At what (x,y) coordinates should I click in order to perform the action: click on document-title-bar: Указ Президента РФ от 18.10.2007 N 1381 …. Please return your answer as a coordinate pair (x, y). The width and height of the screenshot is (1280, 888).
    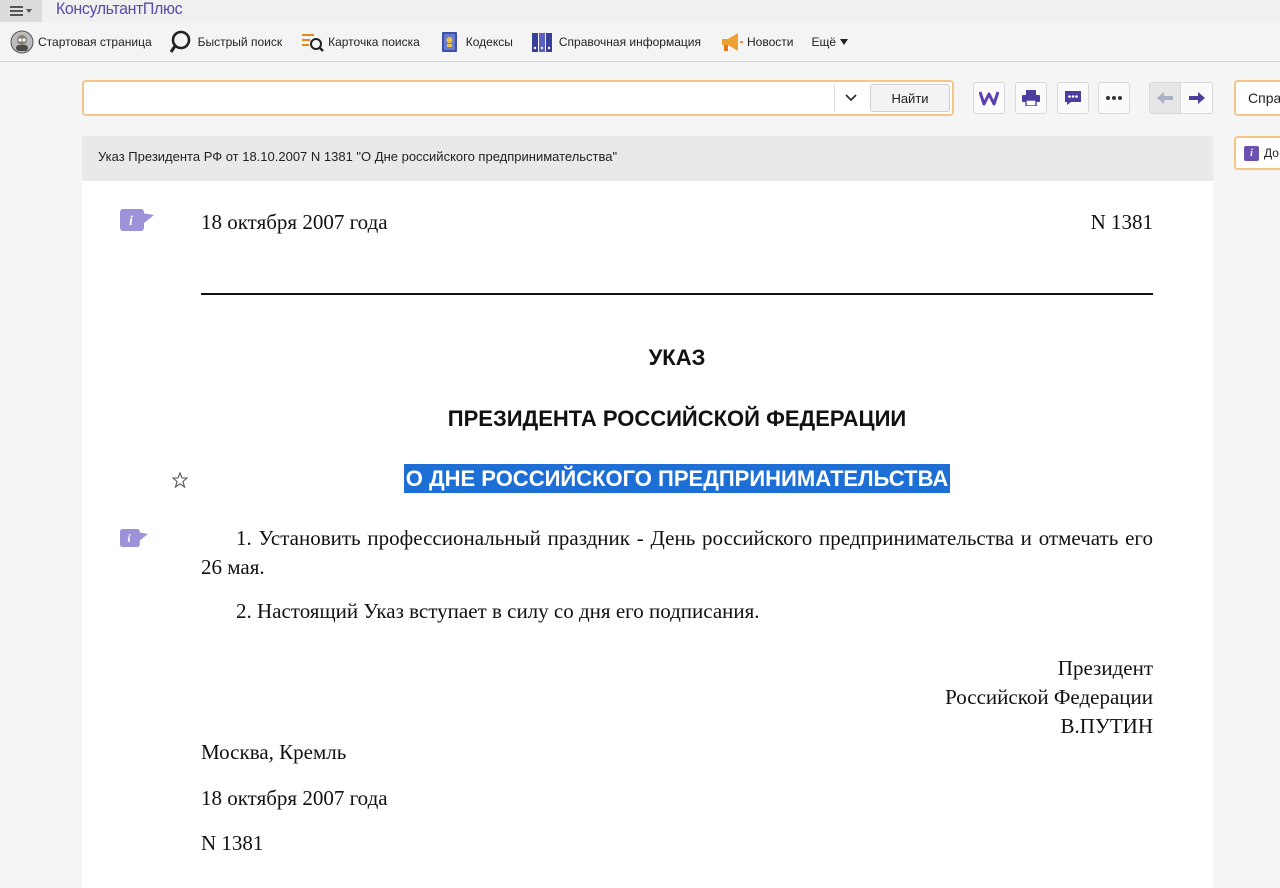
    Looking at the image, I should click on (647, 158).